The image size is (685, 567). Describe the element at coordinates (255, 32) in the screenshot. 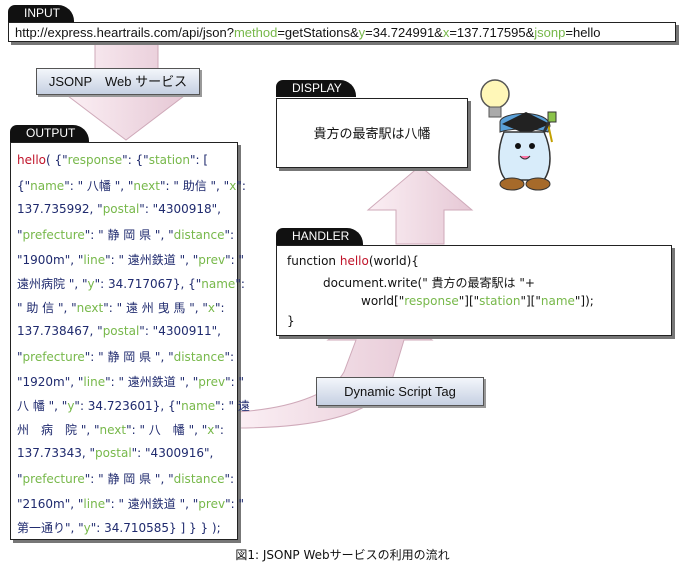

I see `json-key: method` at that location.